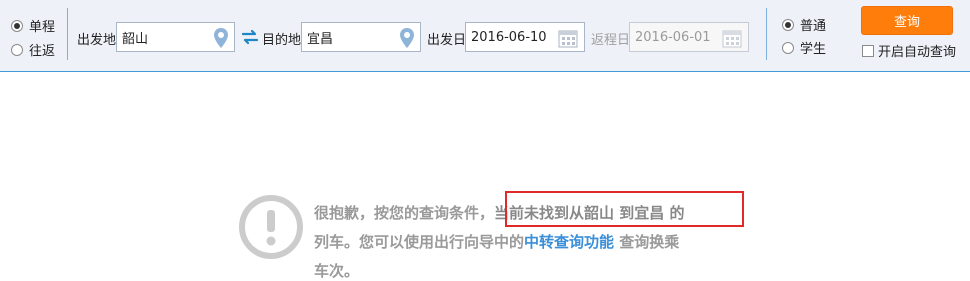  I want to click on transfer-query-link: 中转查询功能, so click(569, 242).